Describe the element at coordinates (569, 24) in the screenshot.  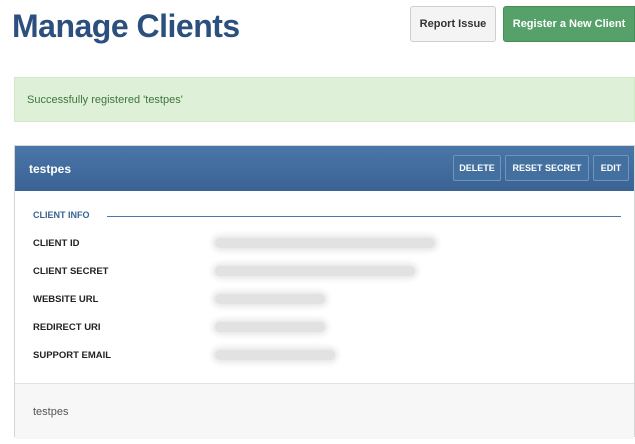
I see `register-client-button: Register a New Client` at that location.